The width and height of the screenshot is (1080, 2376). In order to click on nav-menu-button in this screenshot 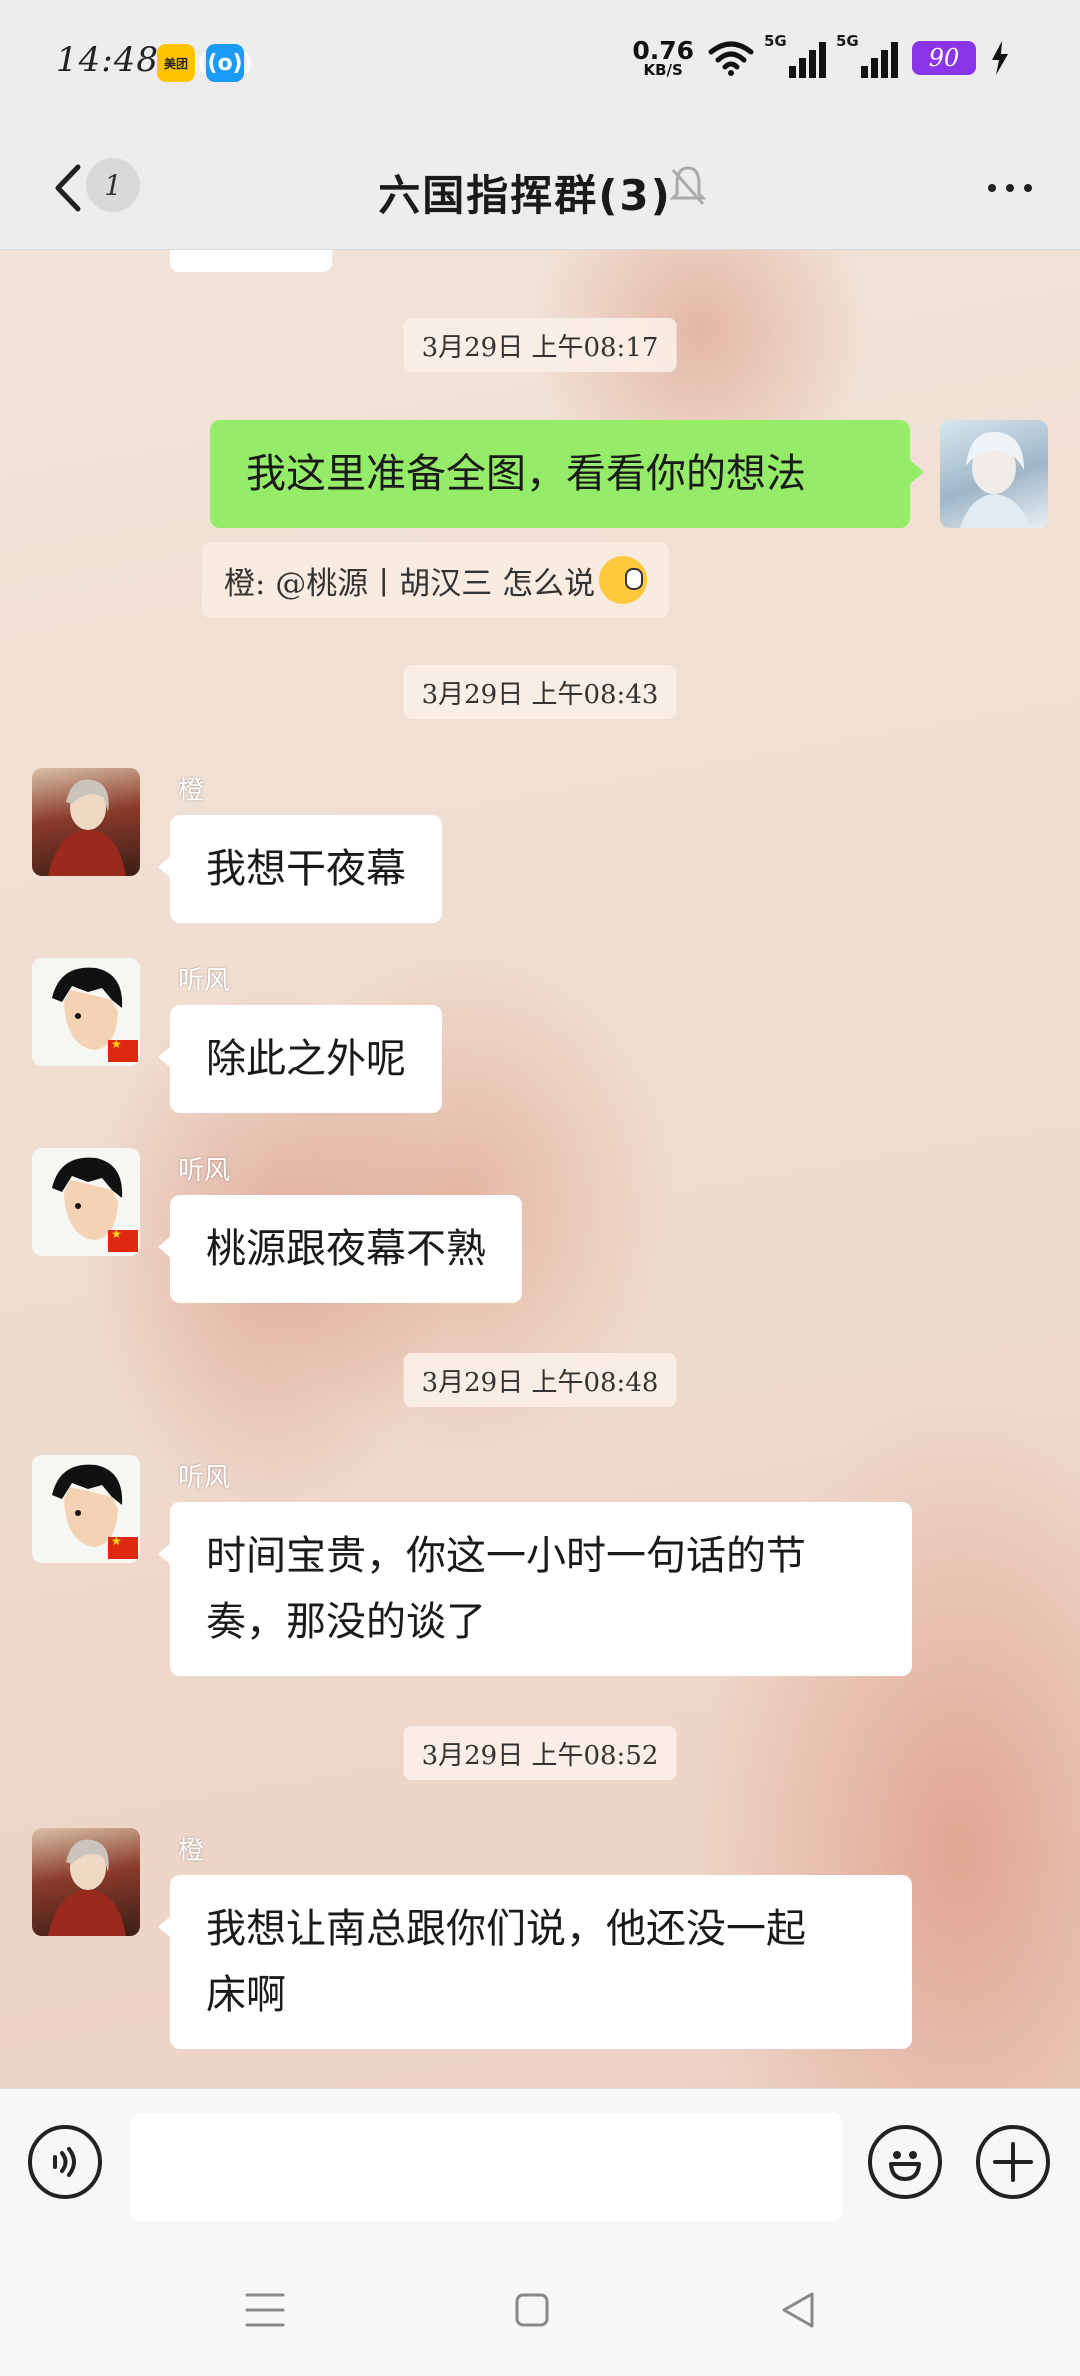, I will do `click(265, 2310)`.